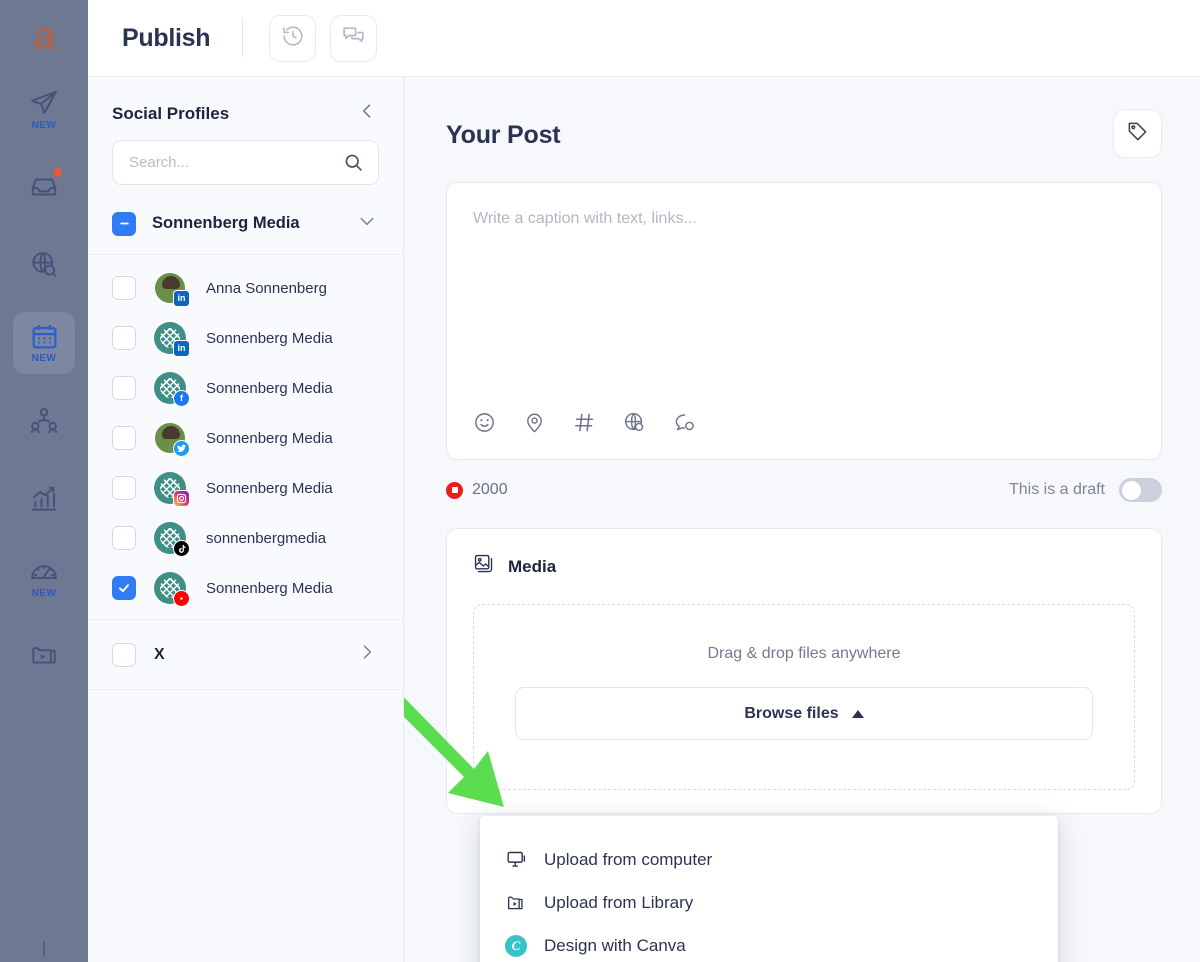 The image size is (1200, 962). What do you see at coordinates (354, 38) in the screenshot?
I see `comments-button` at bounding box center [354, 38].